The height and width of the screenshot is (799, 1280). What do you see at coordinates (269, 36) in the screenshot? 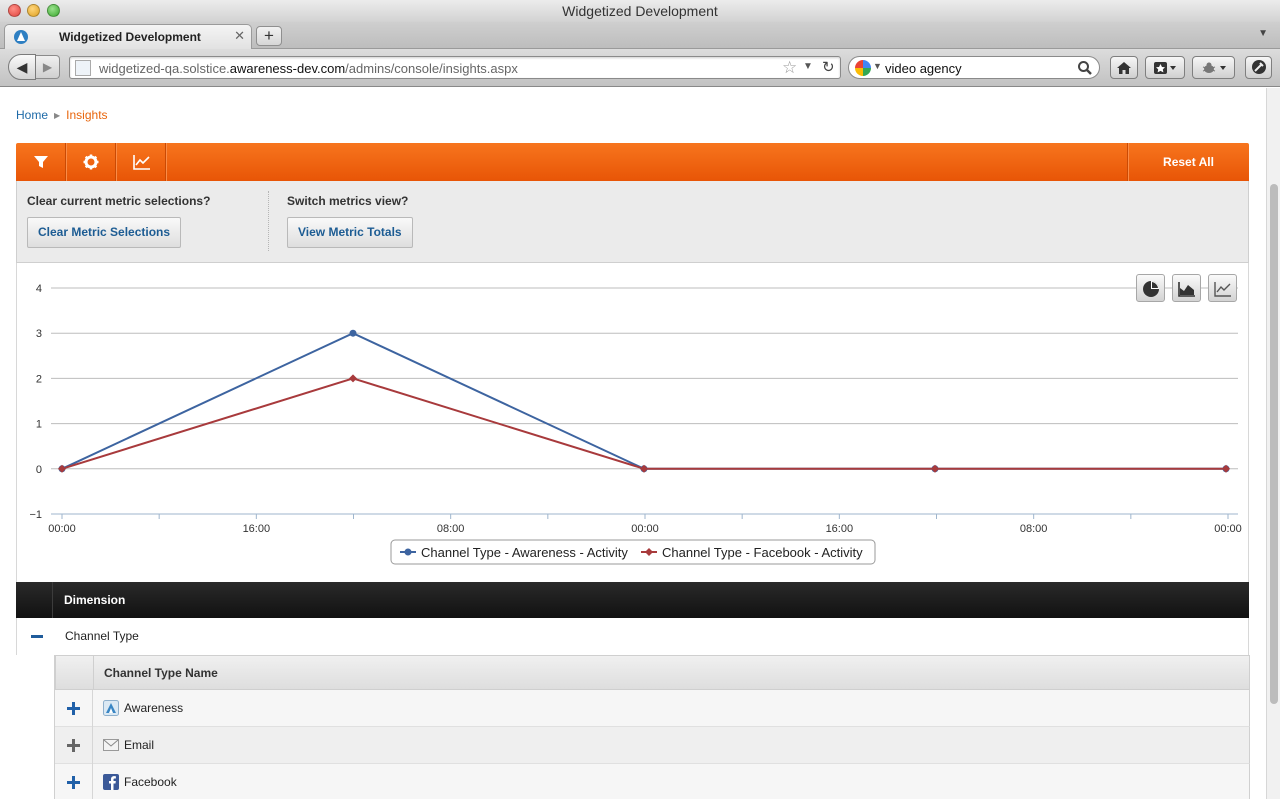
I see `new-tab-button: +` at bounding box center [269, 36].